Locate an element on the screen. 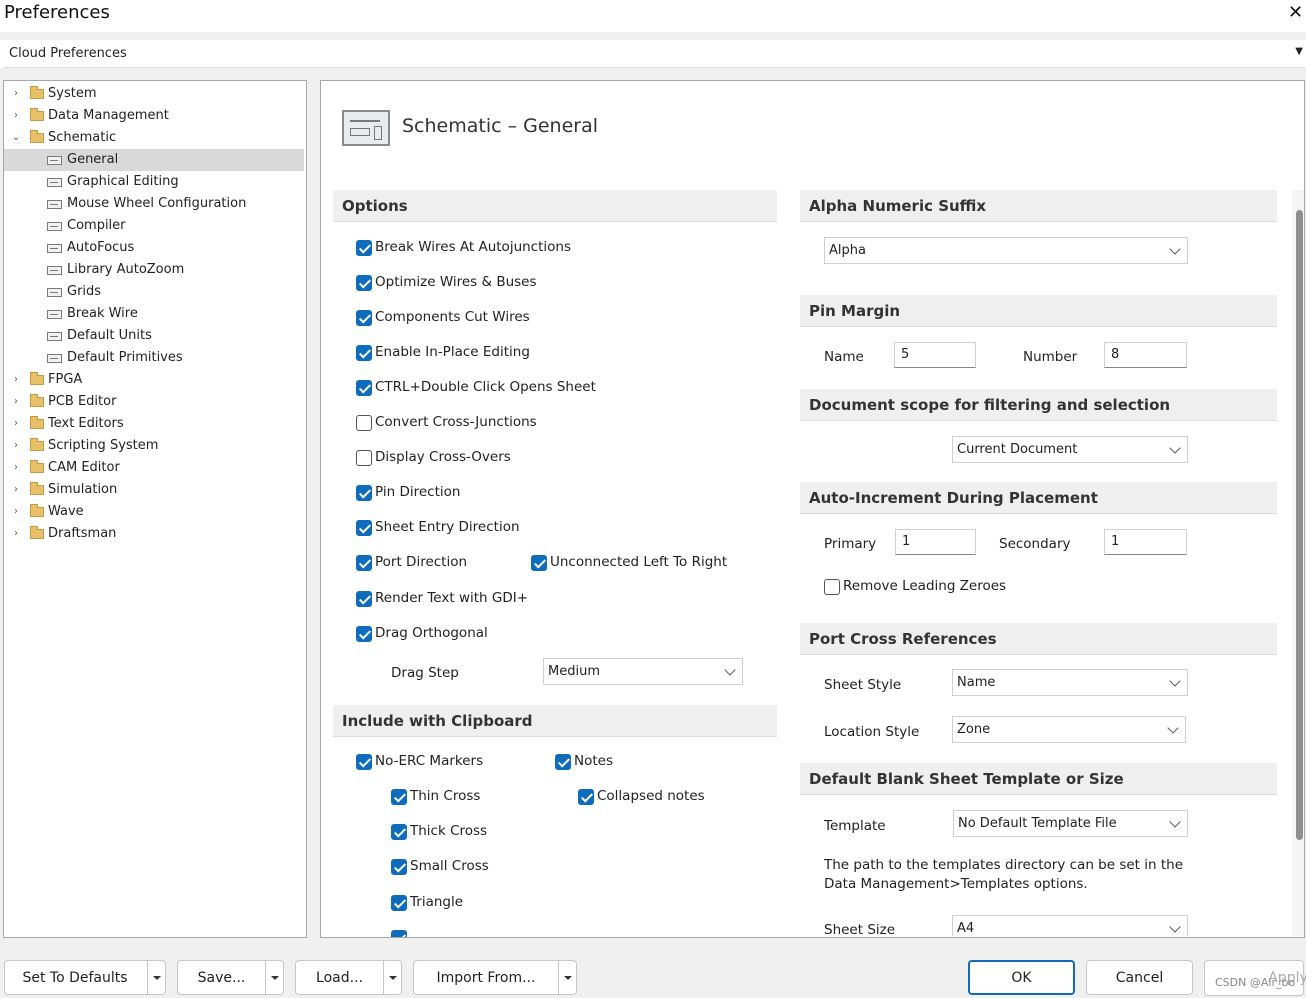  scrollbar-thumb is located at coordinates (1299, 525).